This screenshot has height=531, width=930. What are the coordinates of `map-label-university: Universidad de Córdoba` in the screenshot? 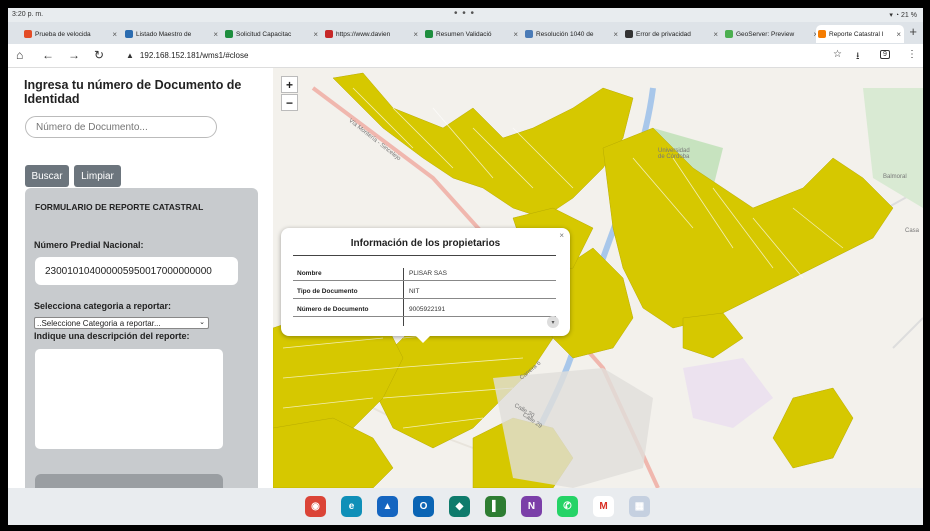 It's located at (674, 154).